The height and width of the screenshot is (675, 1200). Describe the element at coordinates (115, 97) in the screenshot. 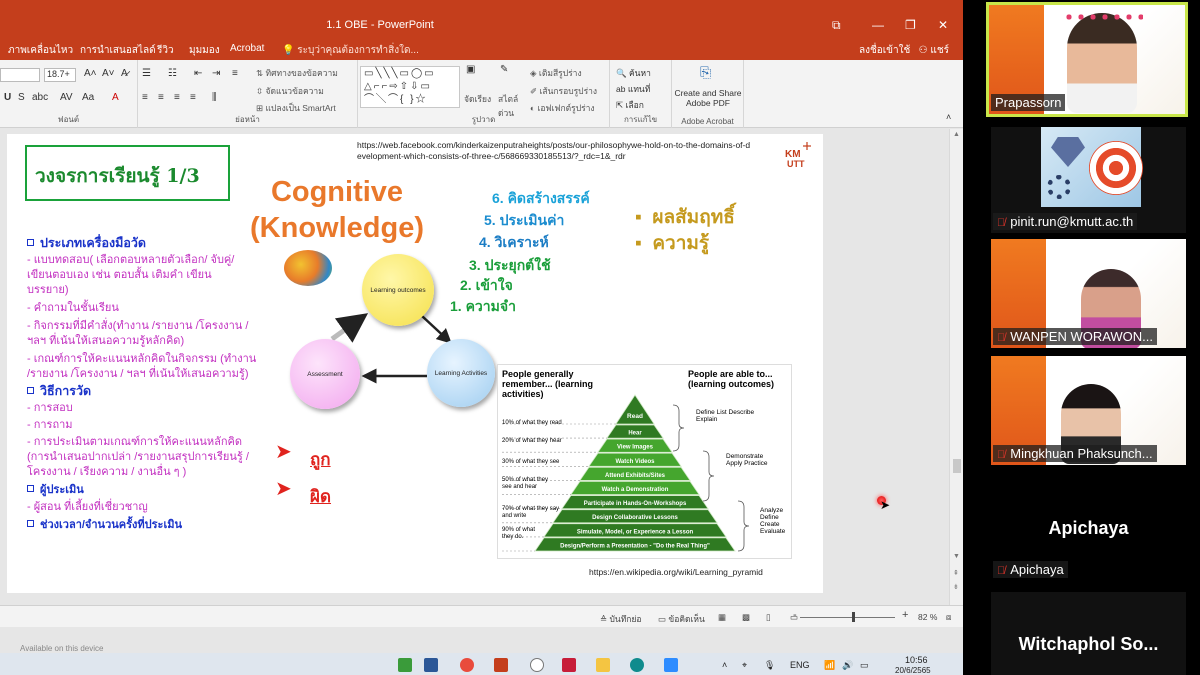

I see `font-color-button: A` at that location.